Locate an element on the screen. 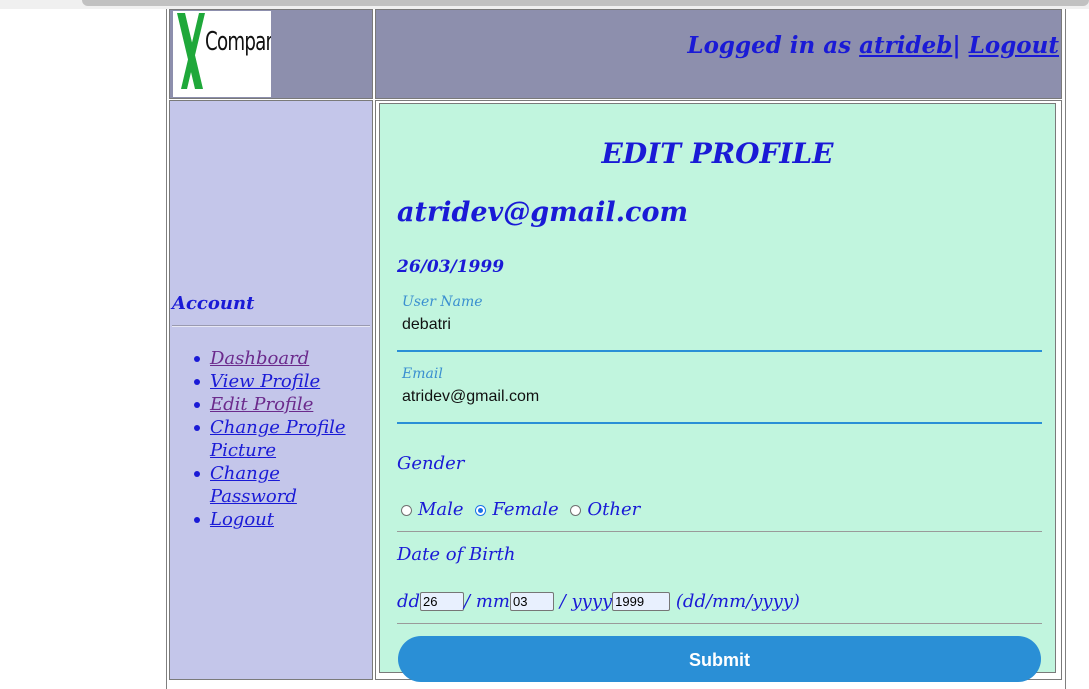 This screenshot has width=1089, height=689. sidebar-logout-link: Logout is located at coordinates (242, 519).